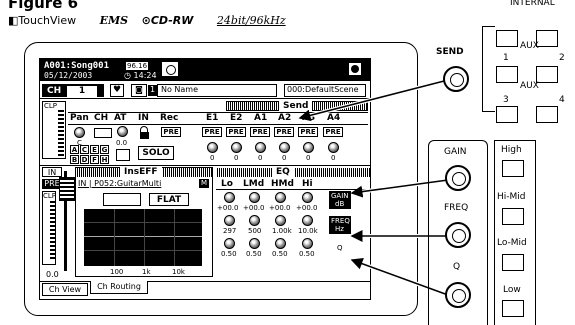 This screenshot has height=325, width=575. What do you see at coordinates (507, 114) in the screenshot?
I see `aux-3-button` at bounding box center [507, 114].